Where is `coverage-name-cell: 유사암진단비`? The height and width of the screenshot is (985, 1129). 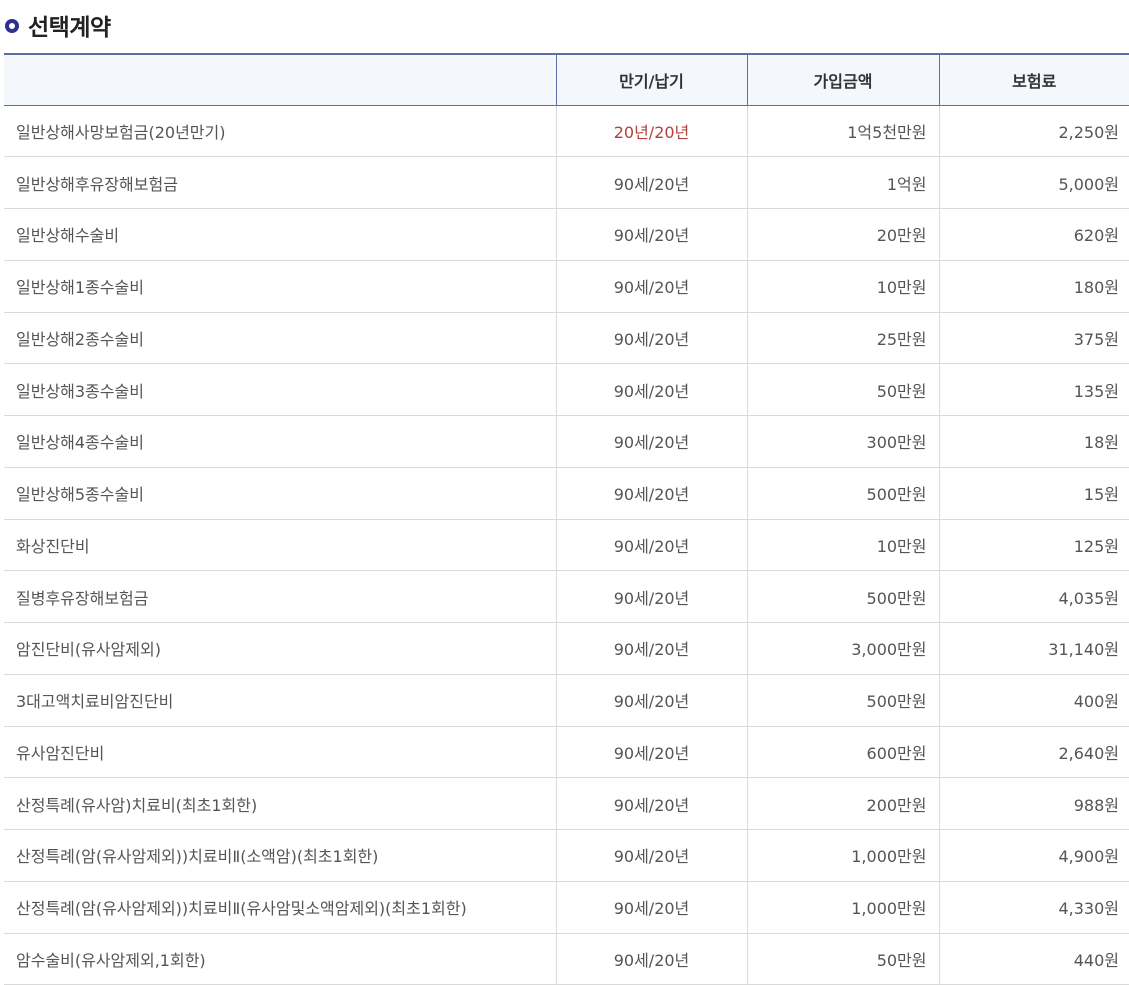 coverage-name-cell: 유사암진단비 is located at coordinates (280, 752).